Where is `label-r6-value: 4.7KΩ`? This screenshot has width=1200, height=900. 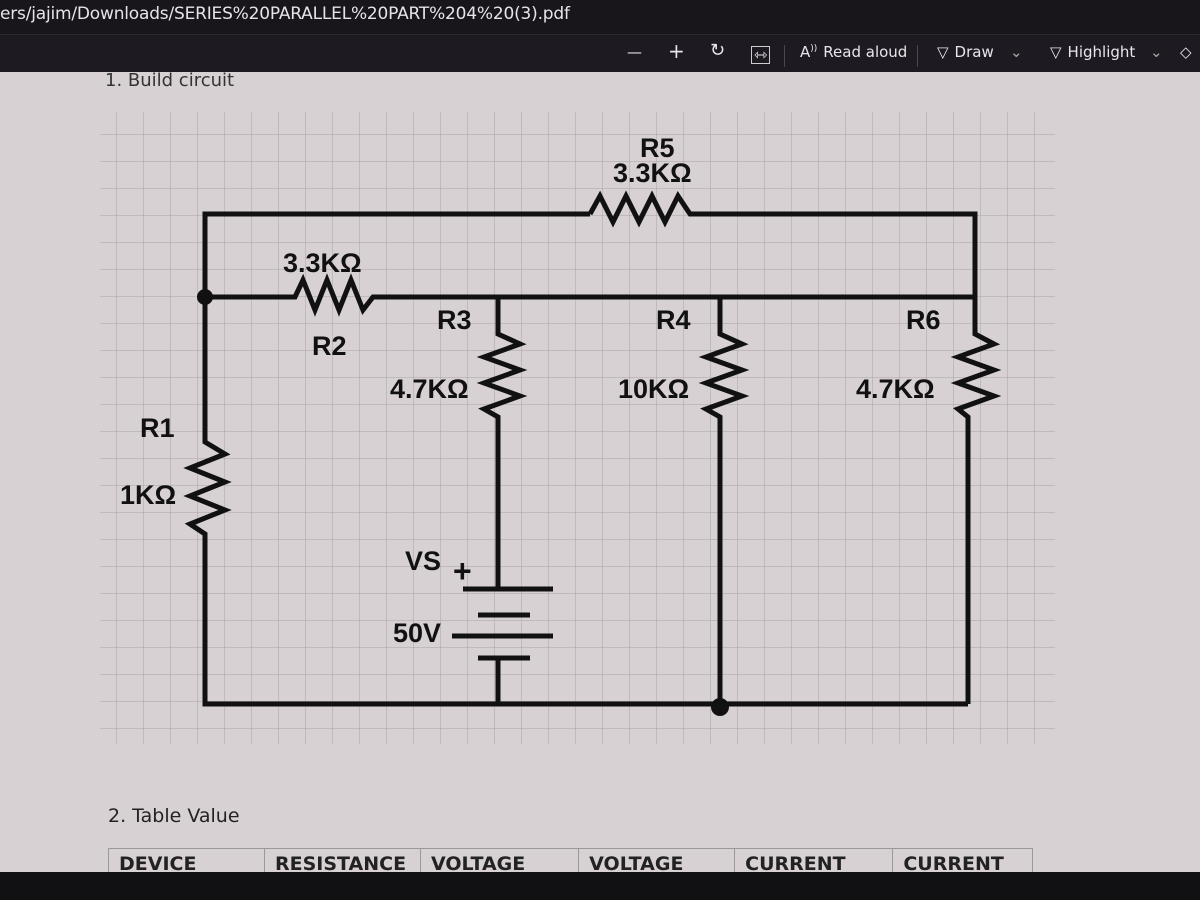 label-r6-value: 4.7KΩ is located at coordinates (895, 389).